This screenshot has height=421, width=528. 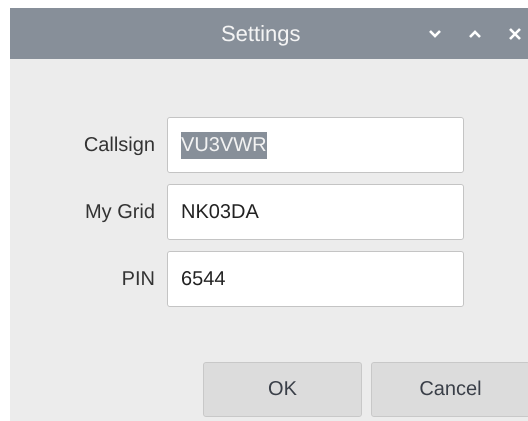 What do you see at coordinates (260, 33) in the screenshot?
I see `window-title: Settings` at bounding box center [260, 33].